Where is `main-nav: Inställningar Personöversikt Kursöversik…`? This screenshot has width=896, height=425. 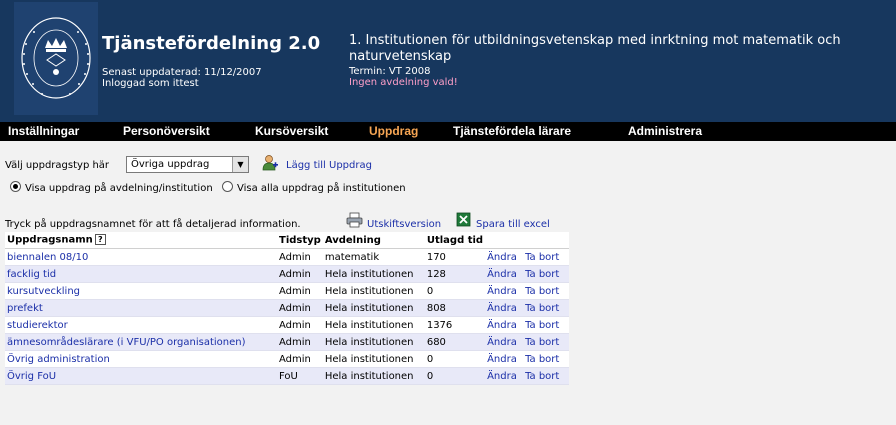
main-nav: Inställningar Personöversikt Kursöversik… is located at coordinates (448, 131).